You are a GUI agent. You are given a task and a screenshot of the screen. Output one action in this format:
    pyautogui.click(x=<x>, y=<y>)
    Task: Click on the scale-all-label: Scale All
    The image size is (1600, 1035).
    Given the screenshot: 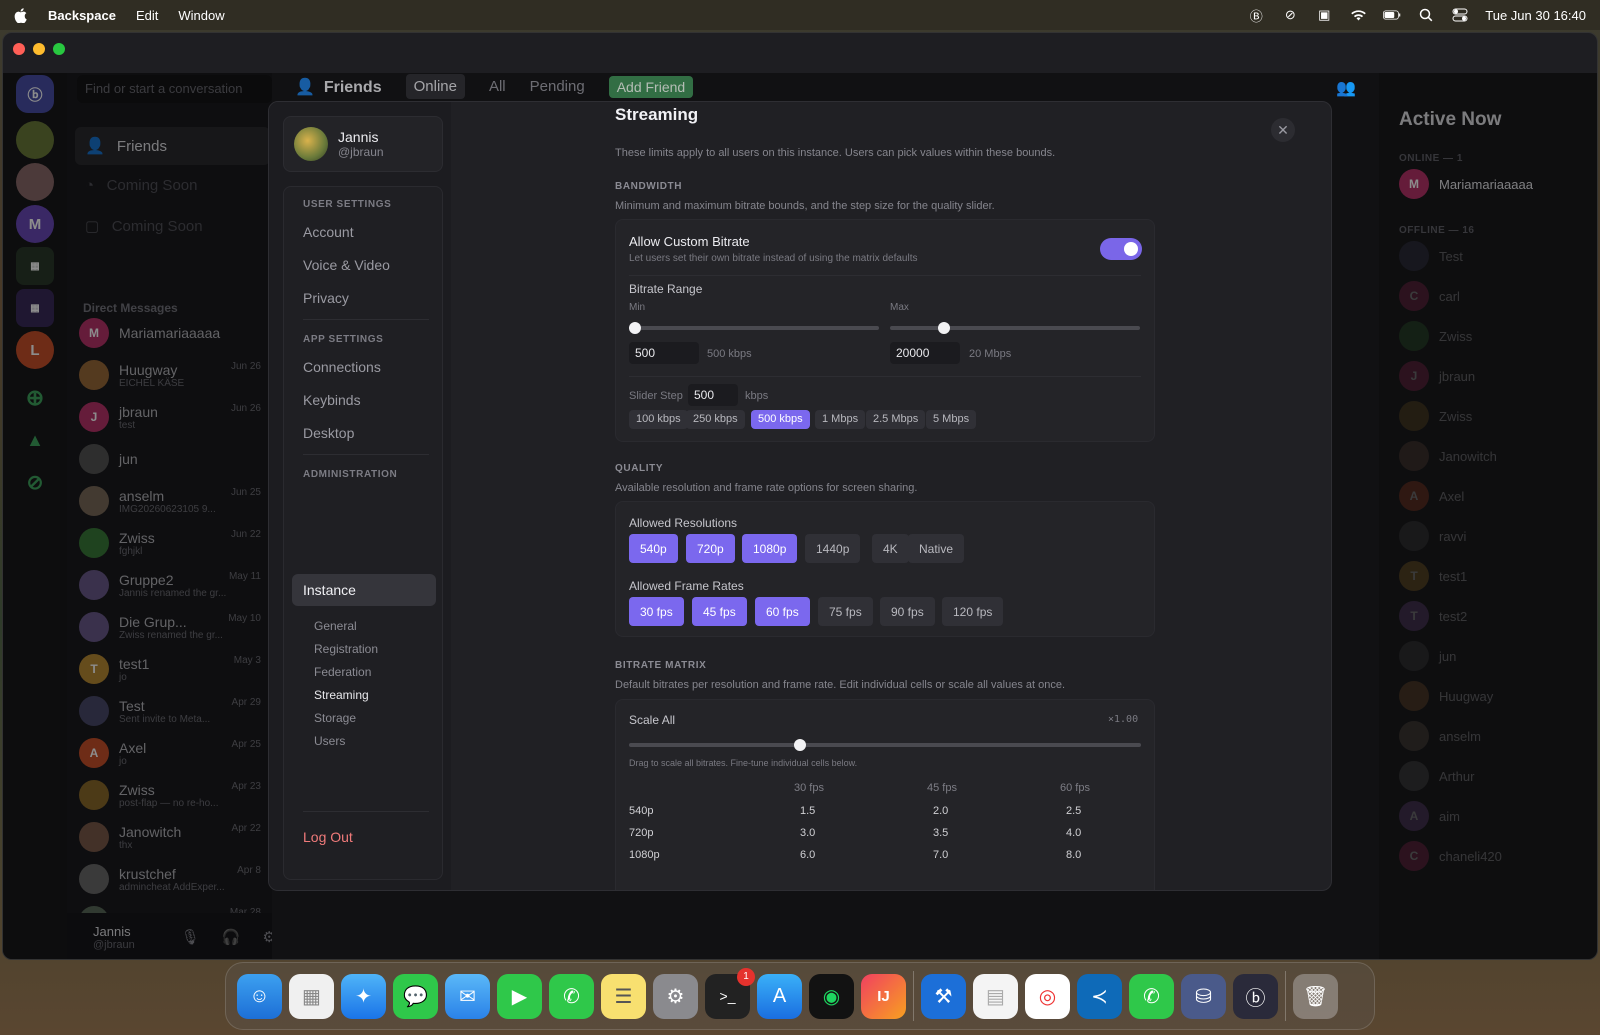 What is the action you would take?
    pyautogui.click(x=652, y=720)
    